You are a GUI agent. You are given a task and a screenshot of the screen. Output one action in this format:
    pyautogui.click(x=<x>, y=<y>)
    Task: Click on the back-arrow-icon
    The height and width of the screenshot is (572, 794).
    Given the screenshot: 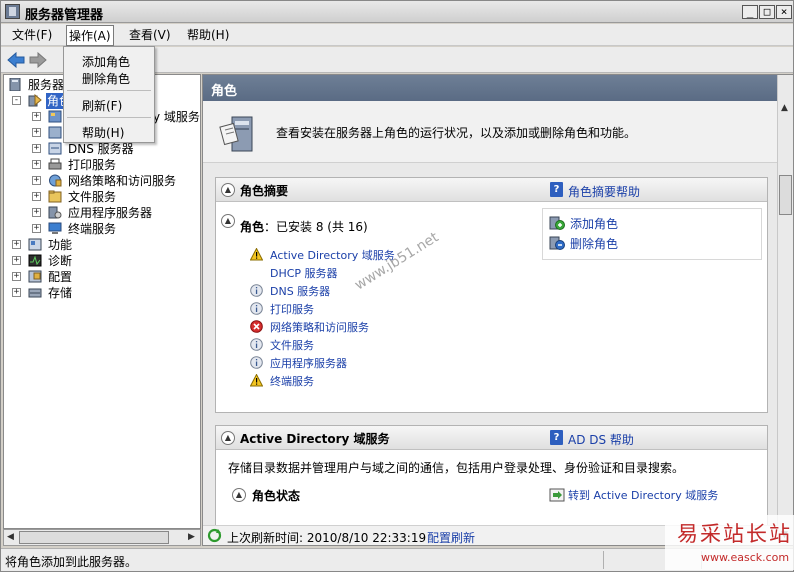 What is the action you would take?
    pyautogui.click(x=16, y=60)
    